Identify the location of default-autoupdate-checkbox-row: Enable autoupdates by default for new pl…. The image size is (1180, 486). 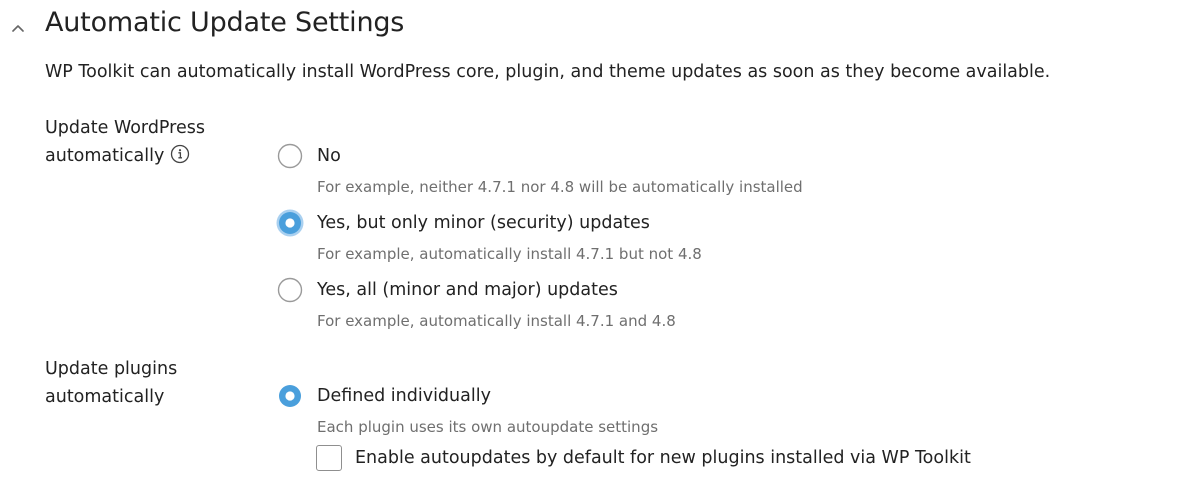
(643, 458).